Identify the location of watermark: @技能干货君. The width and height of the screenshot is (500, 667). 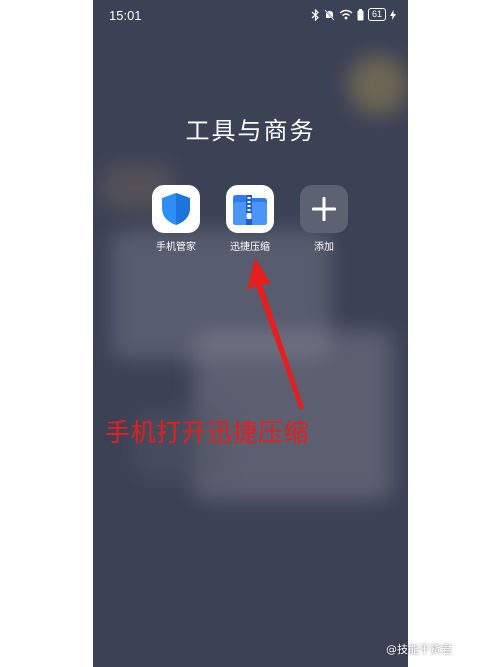
(419, 649).